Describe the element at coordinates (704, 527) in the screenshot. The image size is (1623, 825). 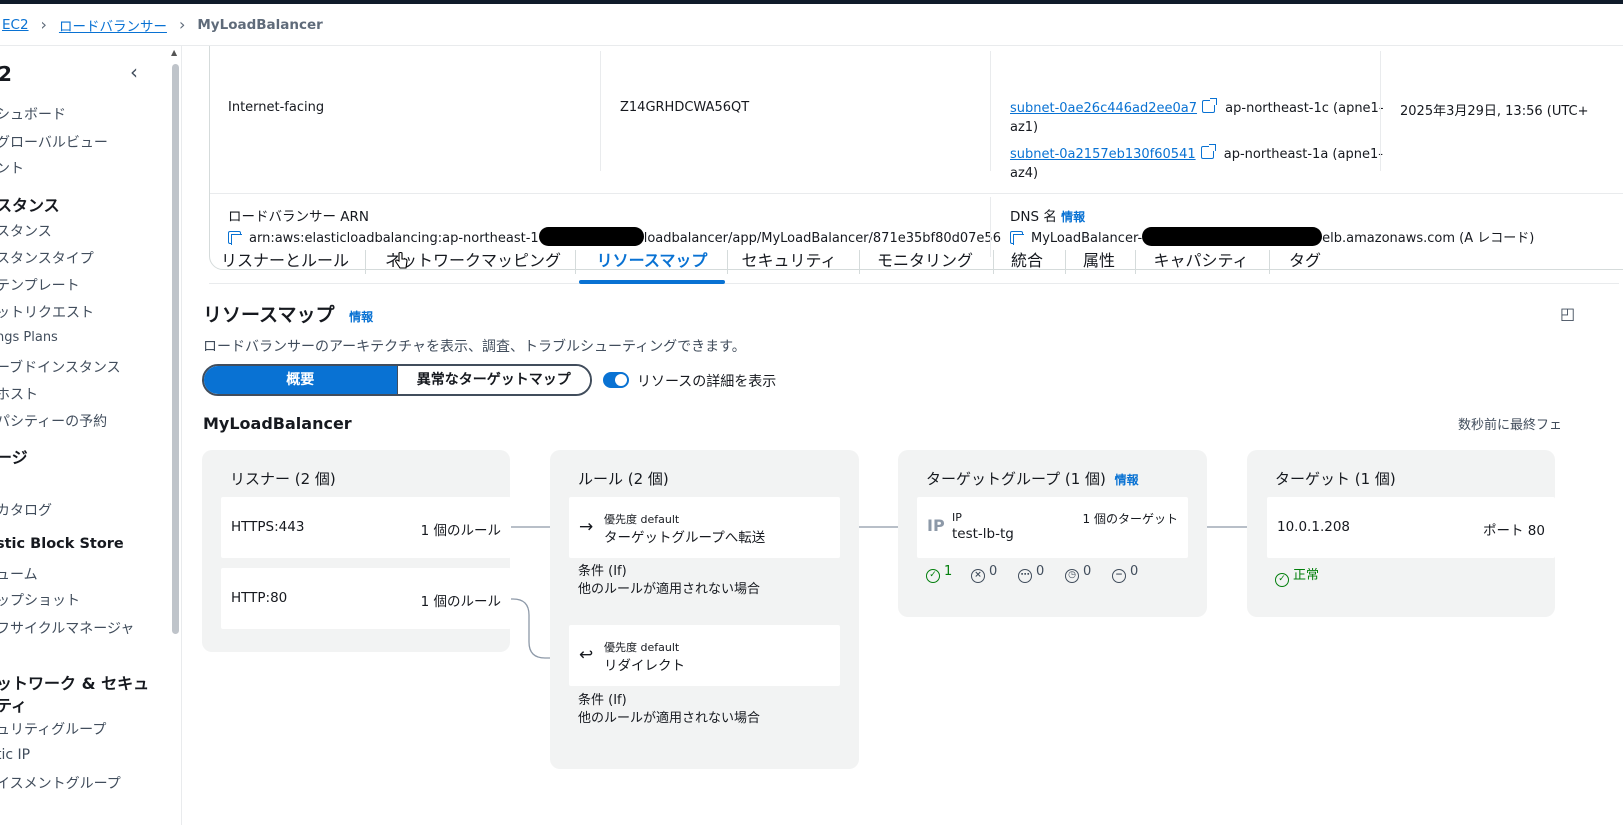
I see `rule-card: → 優先度 default ターゲットグループへ転送` at that location.